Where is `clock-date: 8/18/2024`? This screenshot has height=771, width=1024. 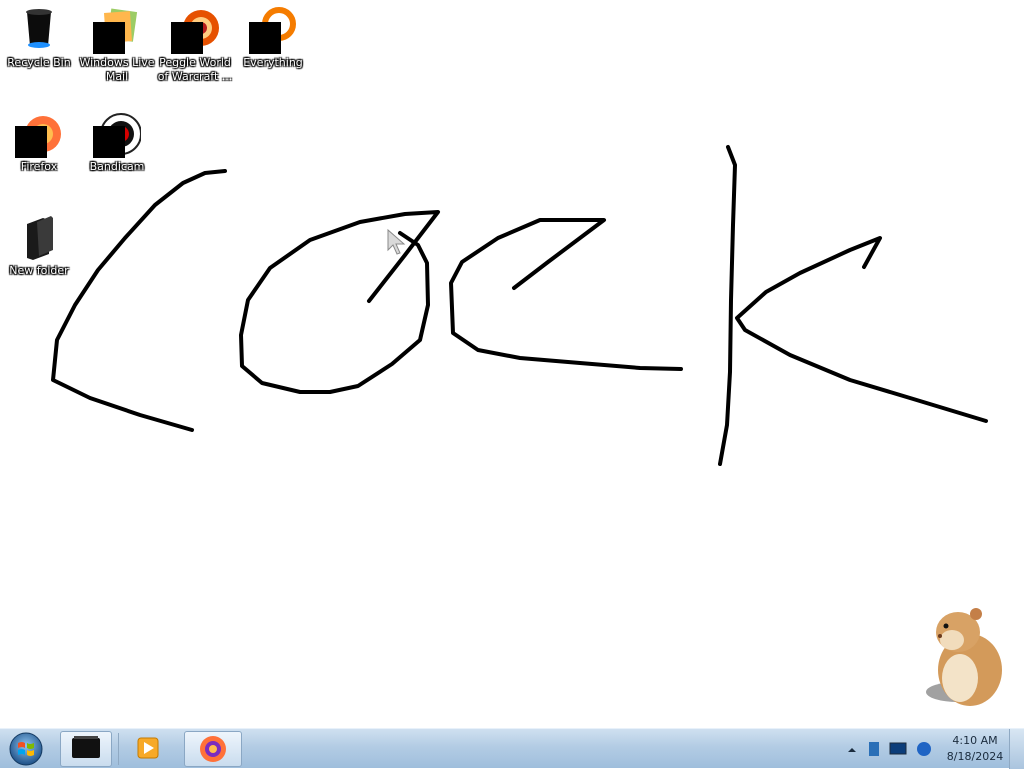
clock-date: 8/18/2024 is located at coordinates (975, 756).